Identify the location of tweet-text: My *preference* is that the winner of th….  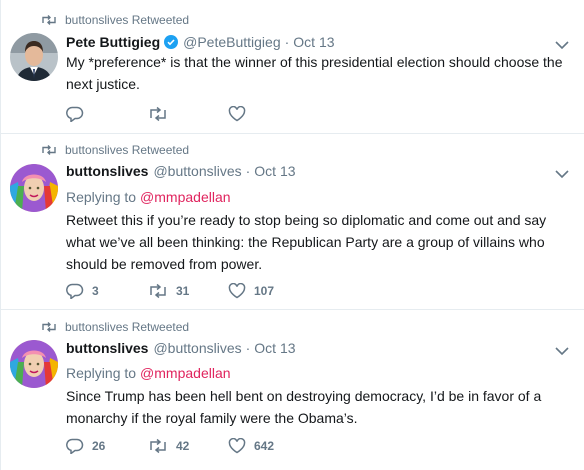
(314, 73).